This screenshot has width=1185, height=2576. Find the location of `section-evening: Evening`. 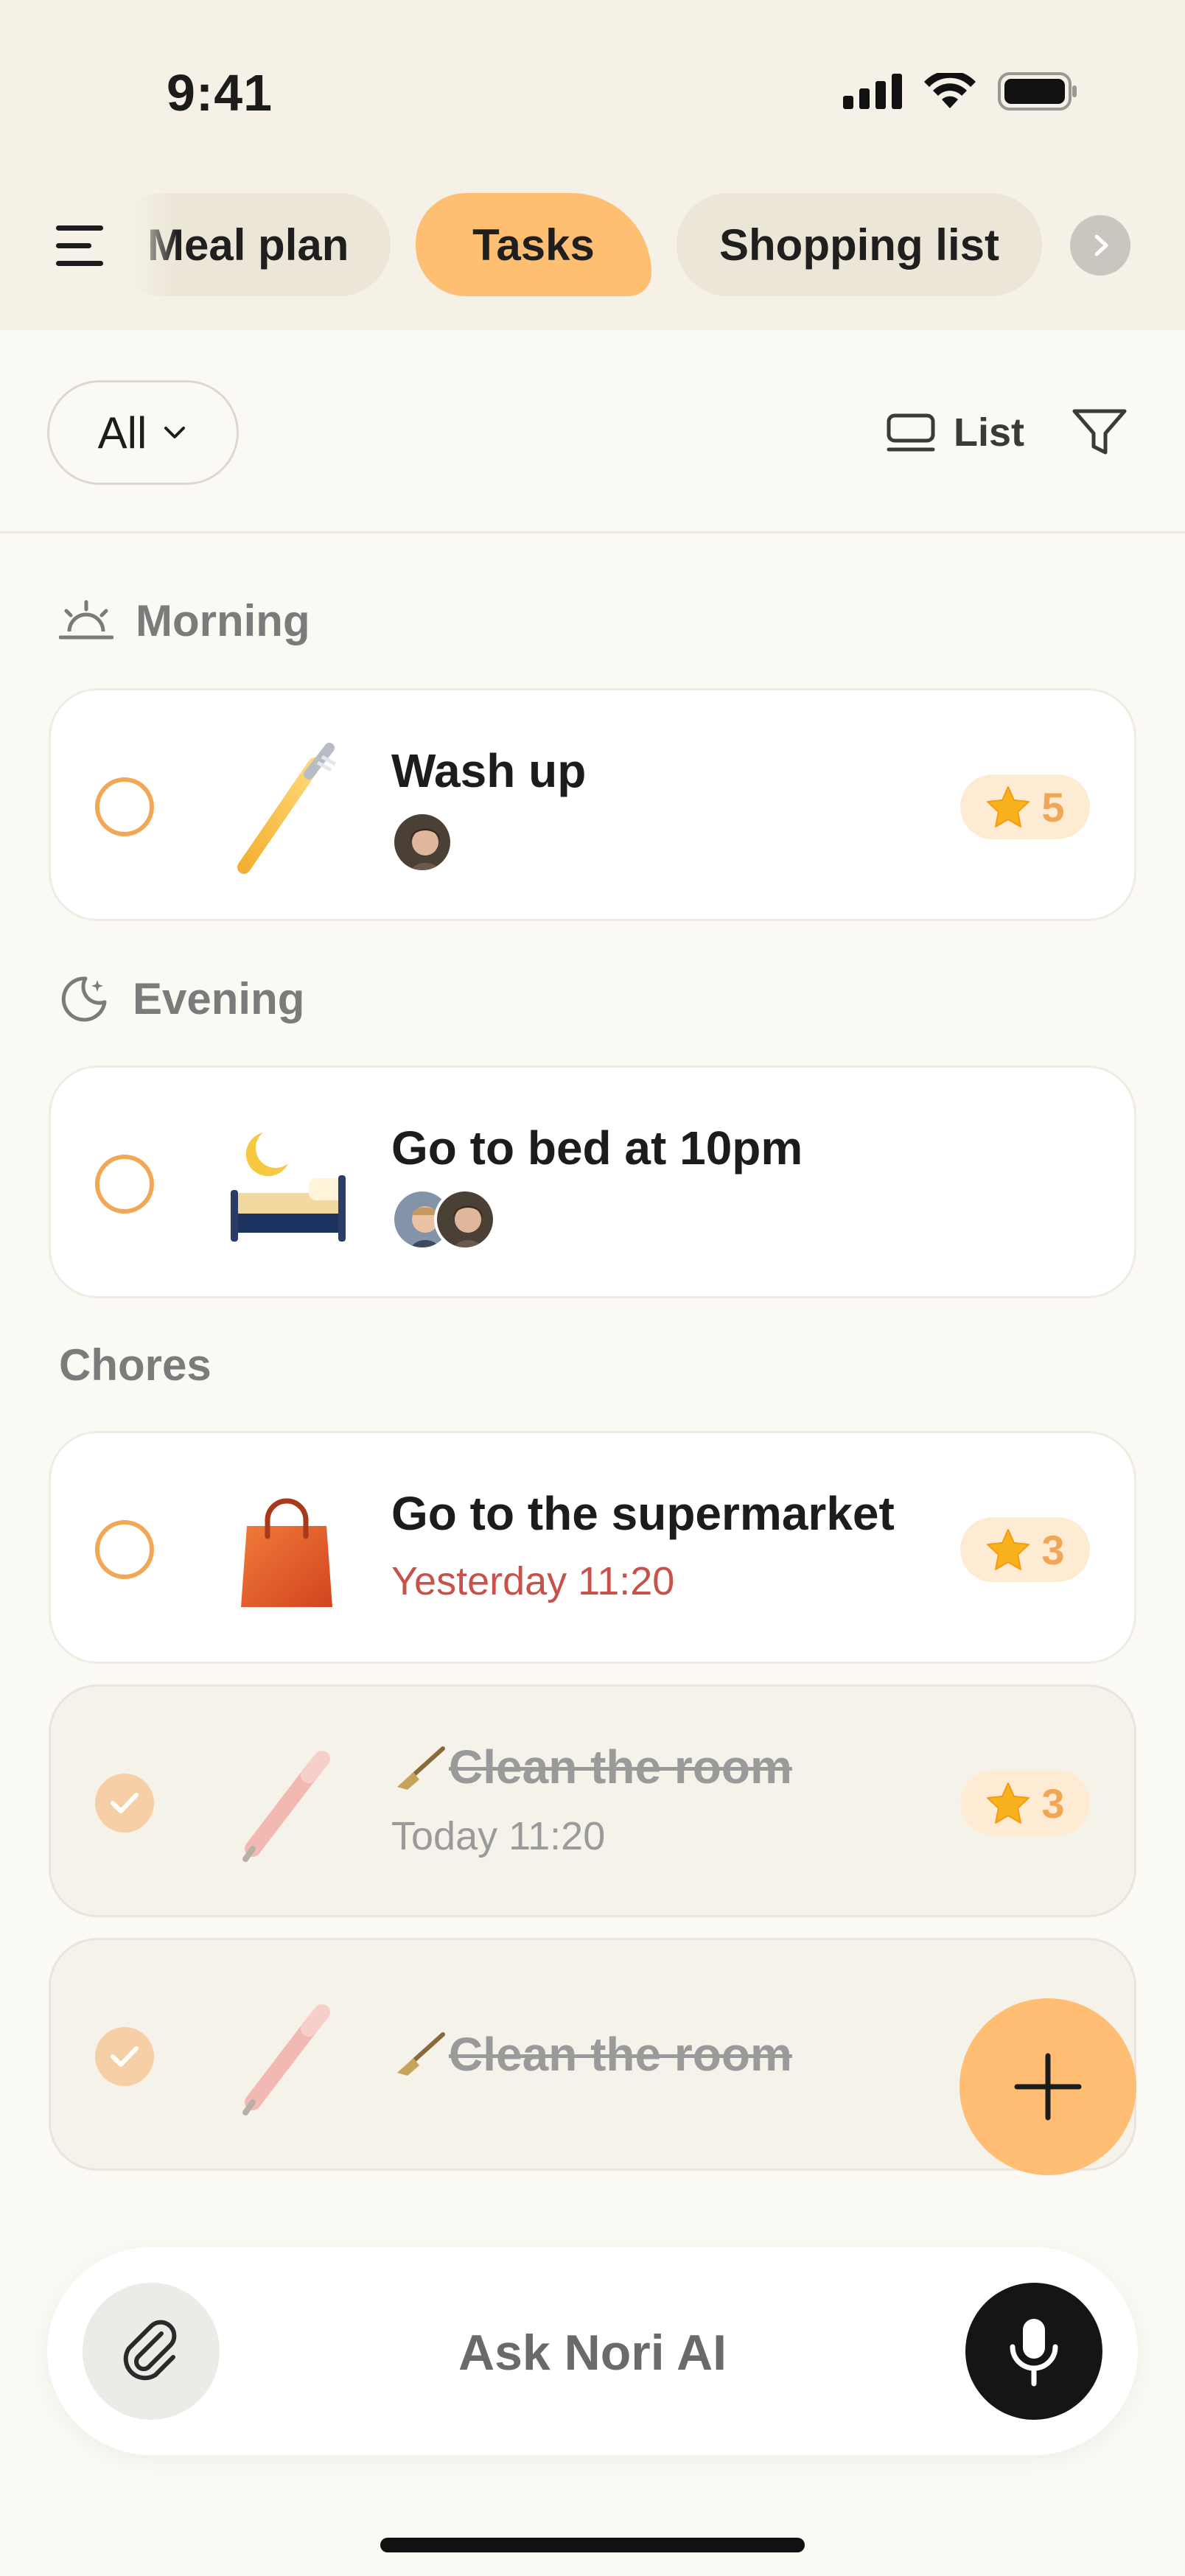

section-evening: Evening is located at coordinates (181, 998).